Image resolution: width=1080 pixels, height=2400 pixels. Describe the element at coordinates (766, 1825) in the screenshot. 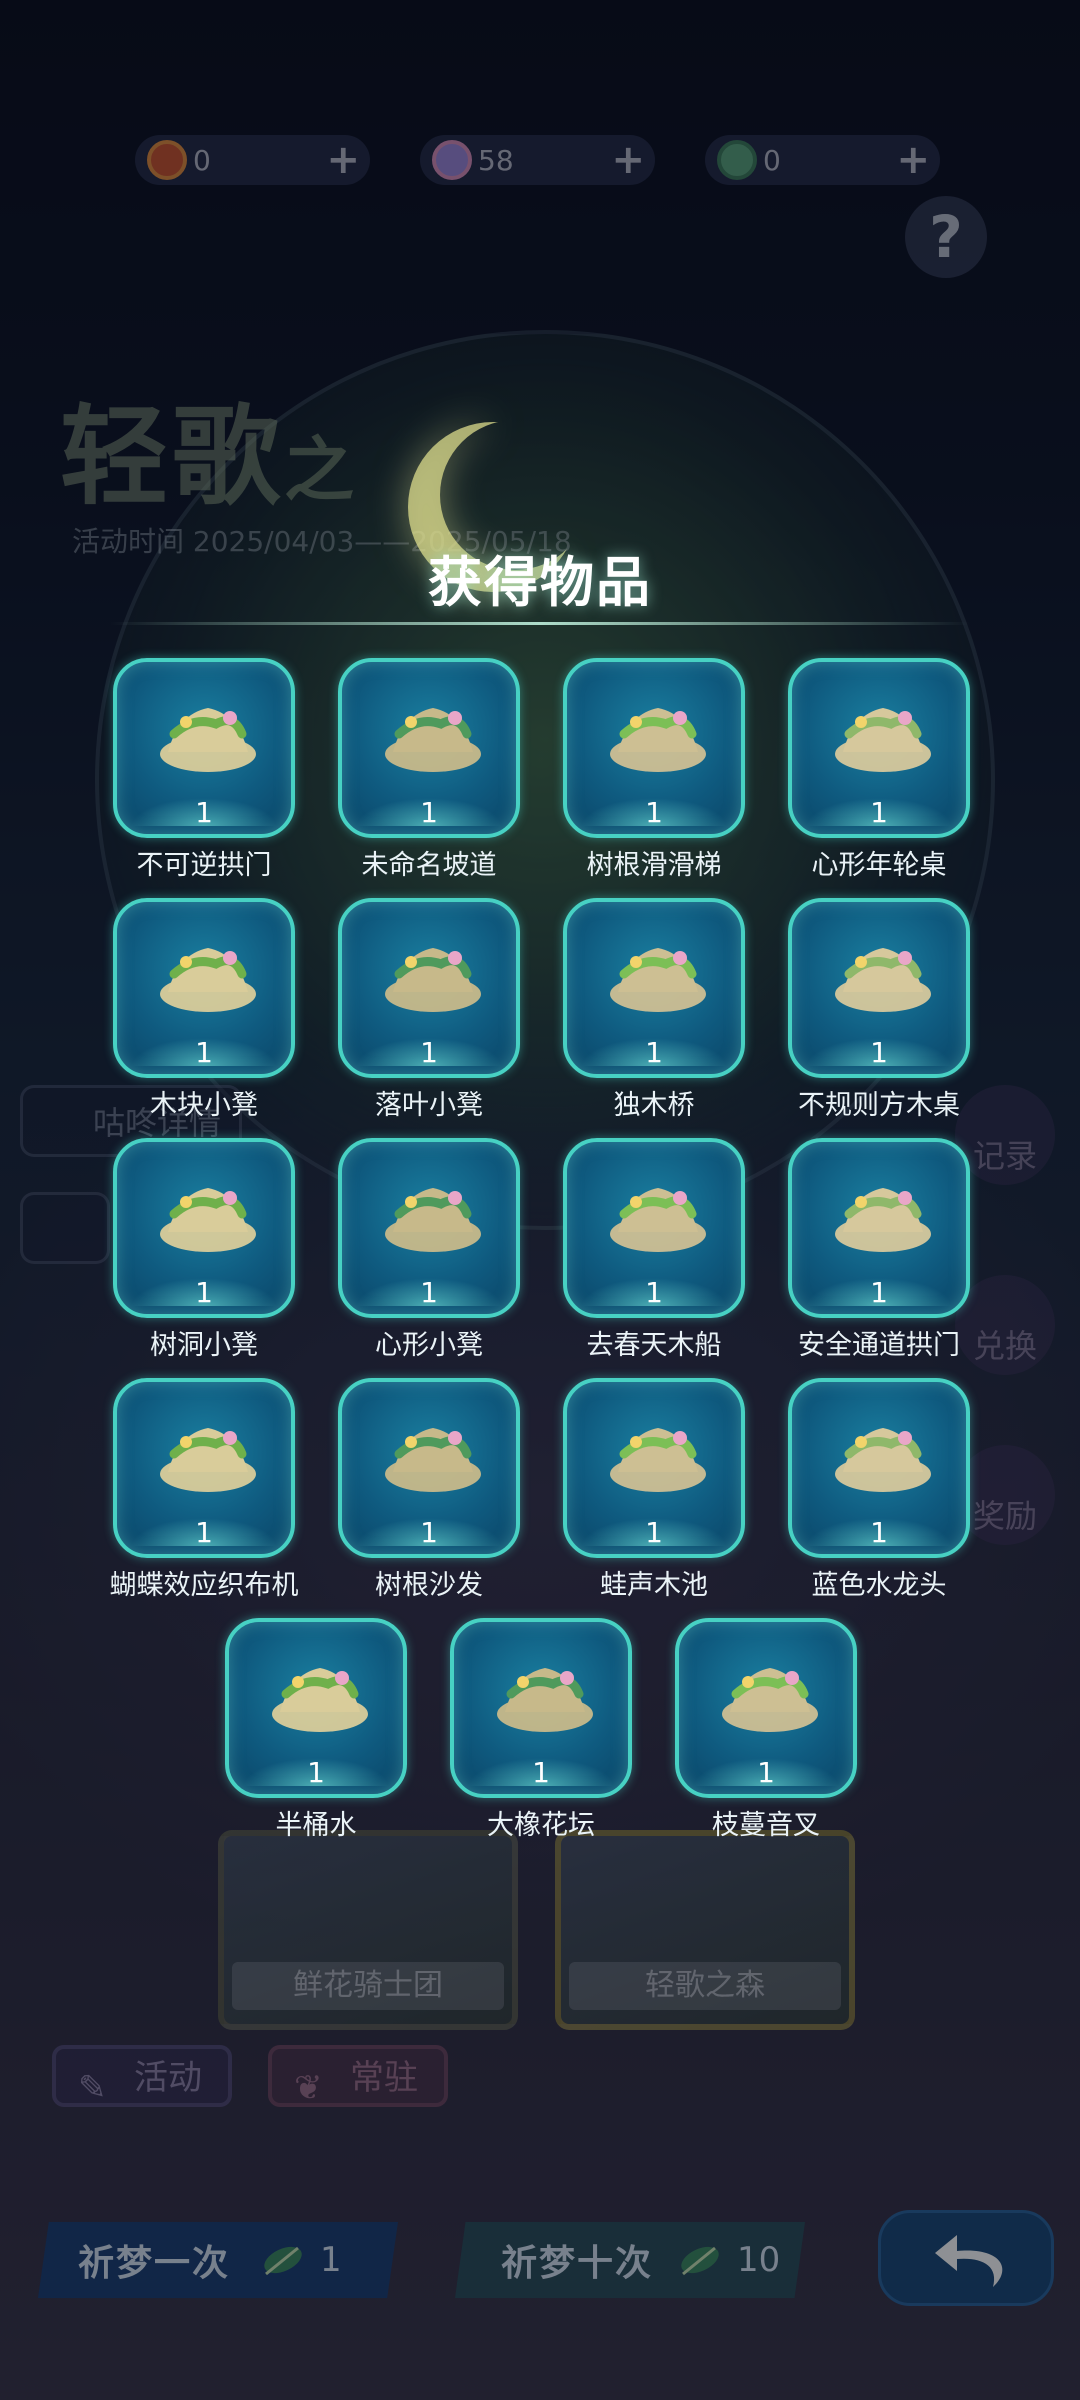

I see `reward-name: 枝蔓音叉` at that location.